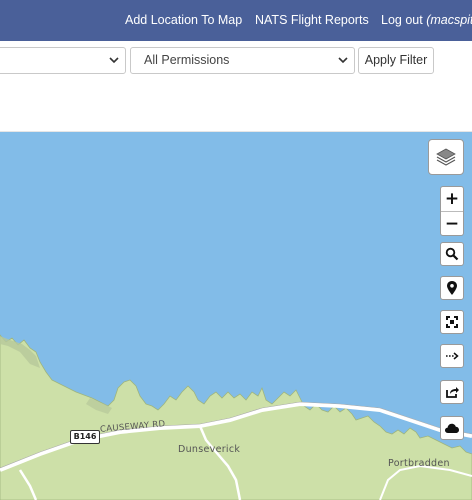 This screenshot has width=472, height=500. I want to click on share-icon, so click(452, 392).